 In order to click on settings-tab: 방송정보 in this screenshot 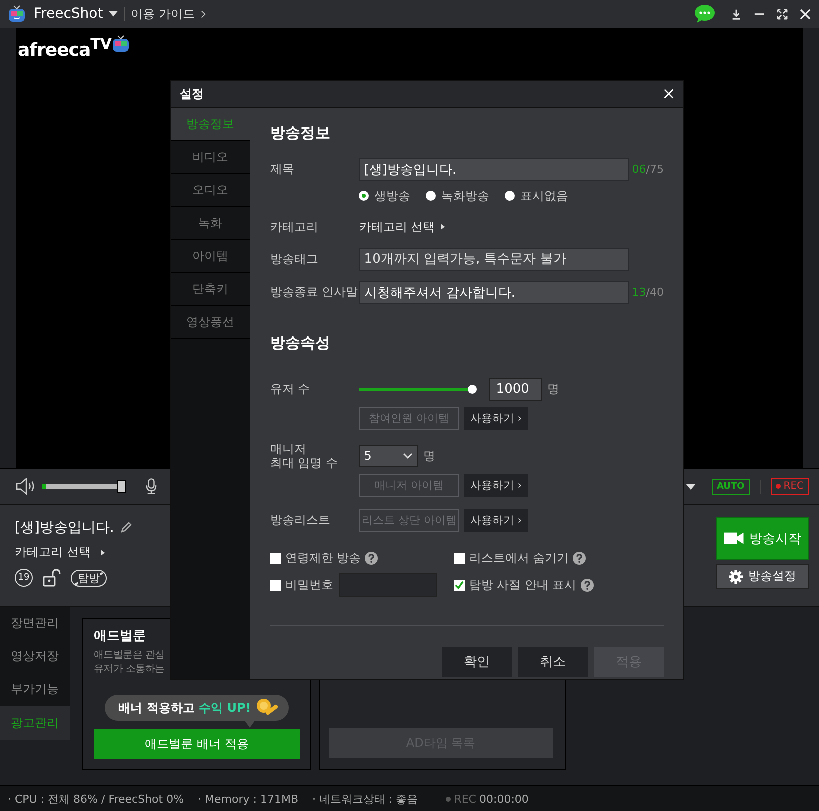, I will do `click(210, 124)`.